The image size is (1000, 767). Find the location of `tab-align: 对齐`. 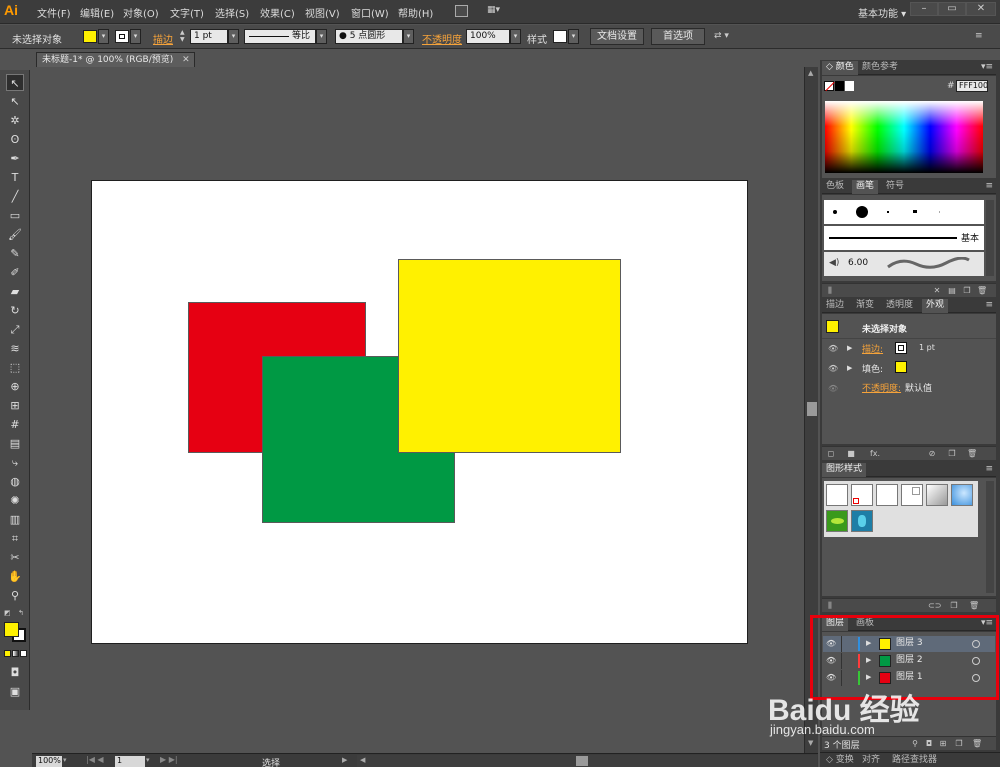

tab-align: 对齐 is located at coordinates (871, 760).